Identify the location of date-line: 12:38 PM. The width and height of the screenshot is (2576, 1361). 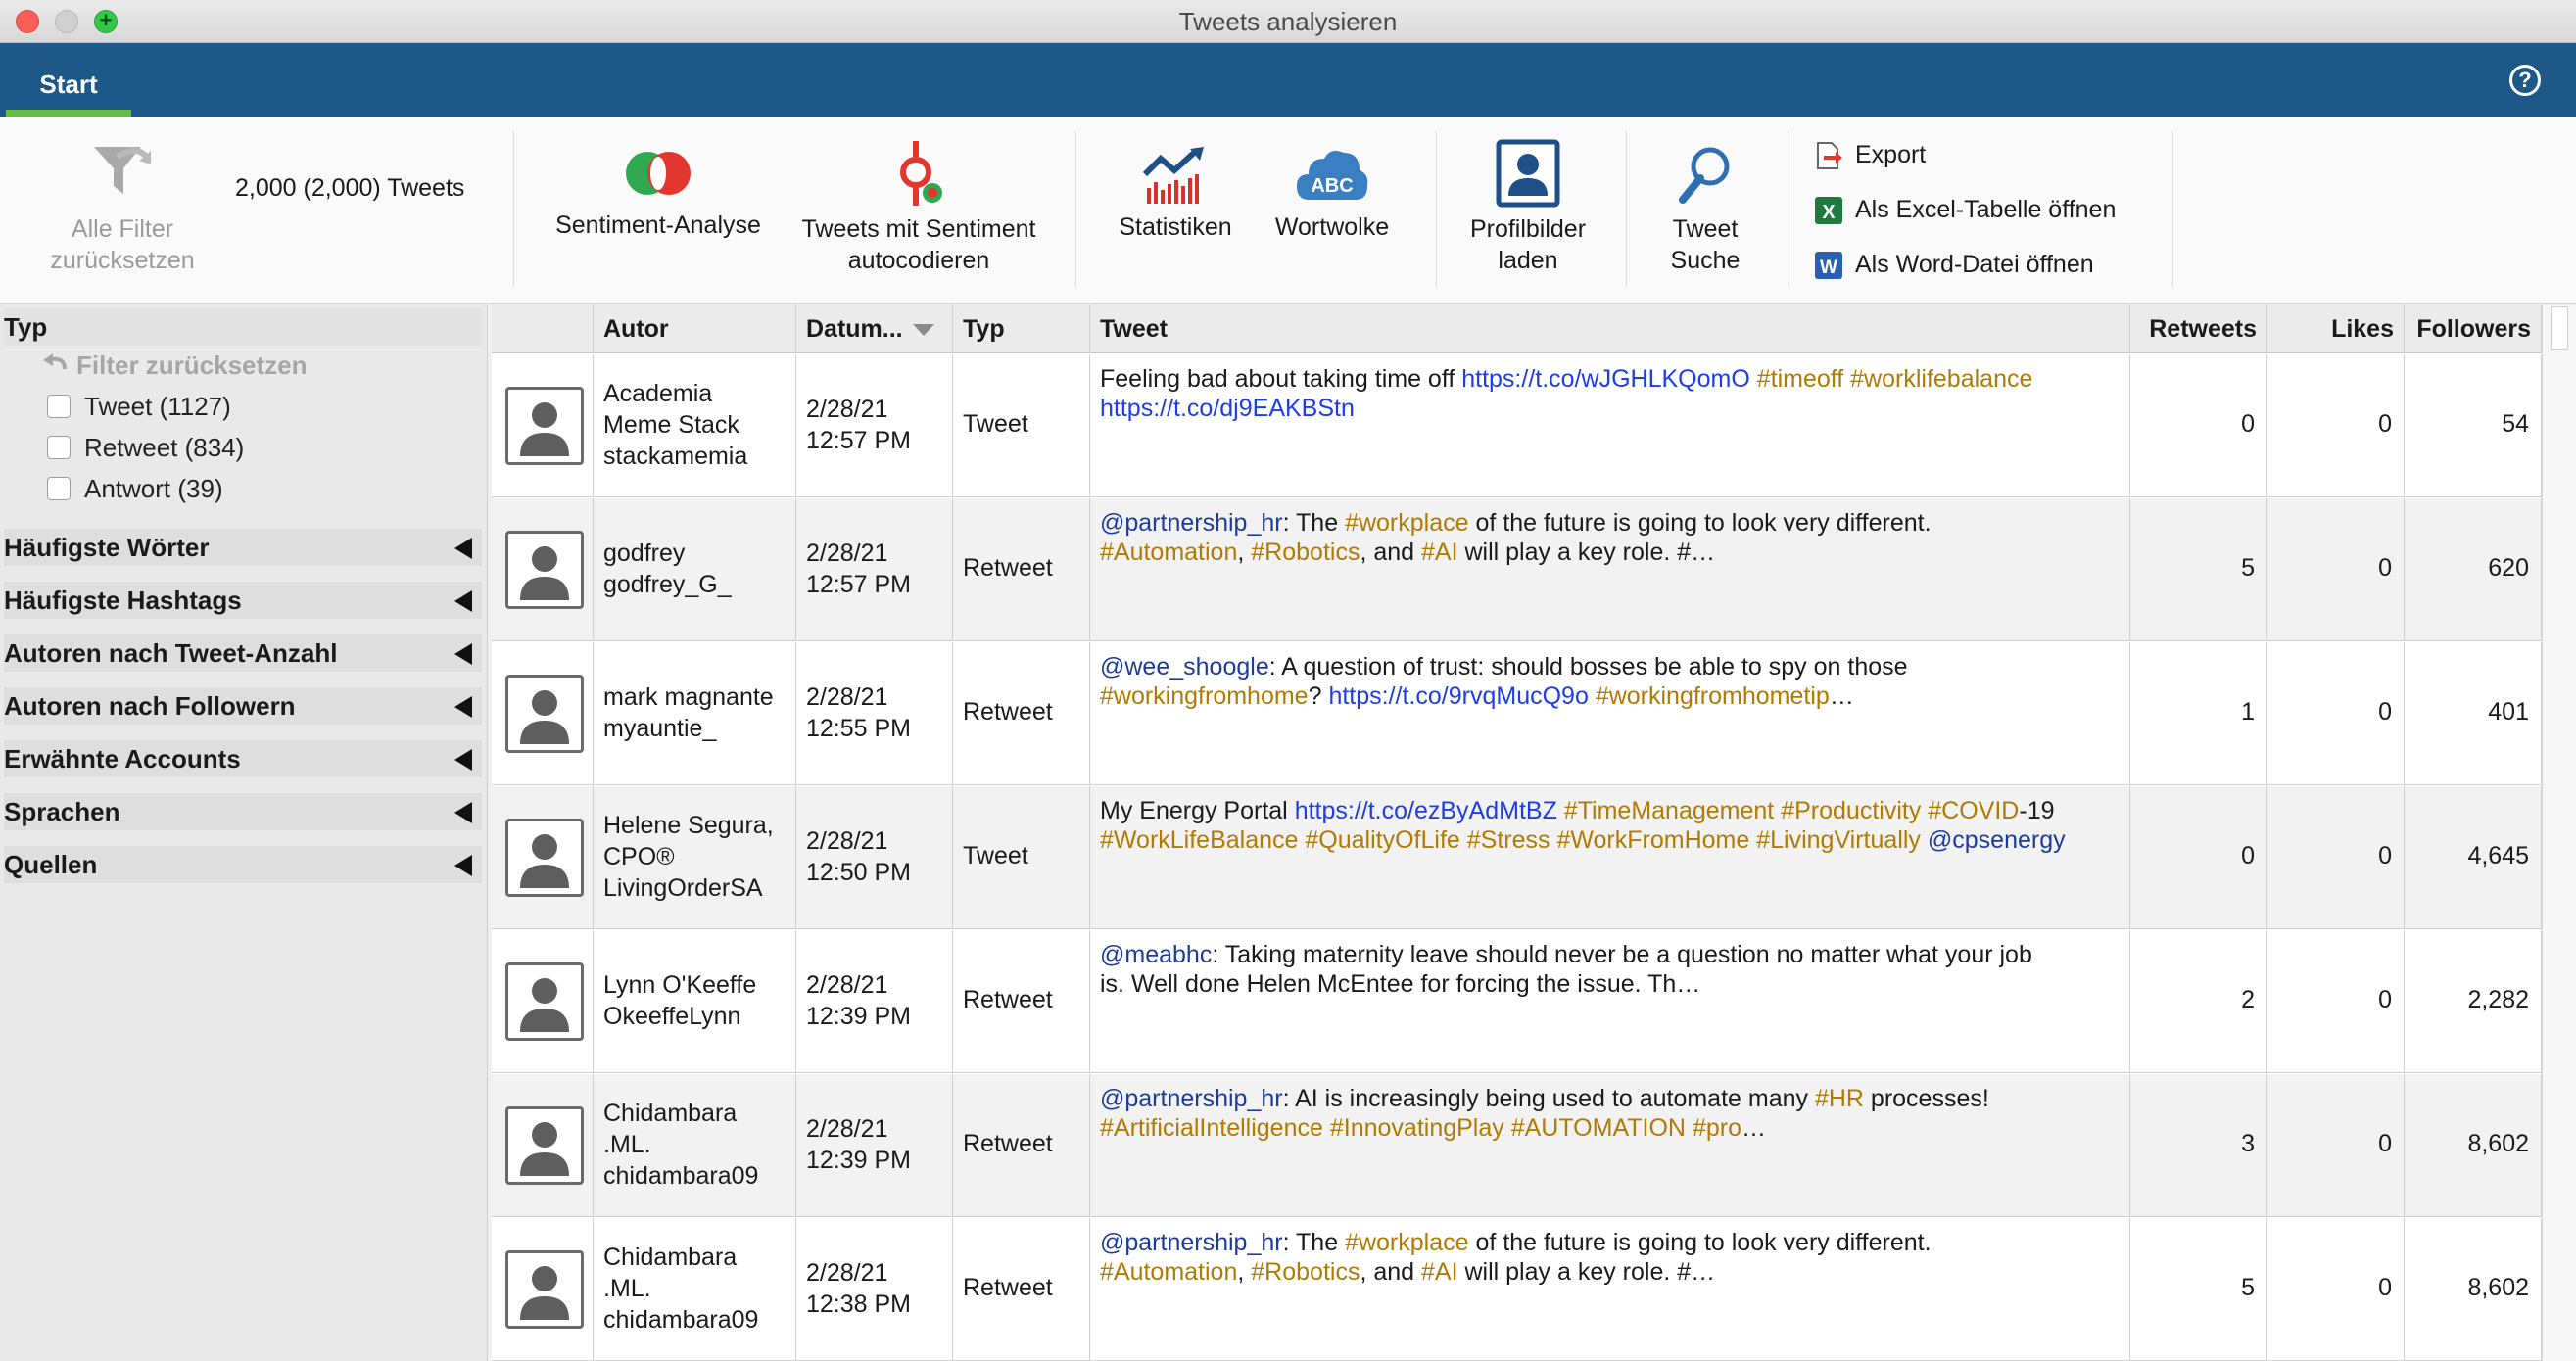
(859, 1304).